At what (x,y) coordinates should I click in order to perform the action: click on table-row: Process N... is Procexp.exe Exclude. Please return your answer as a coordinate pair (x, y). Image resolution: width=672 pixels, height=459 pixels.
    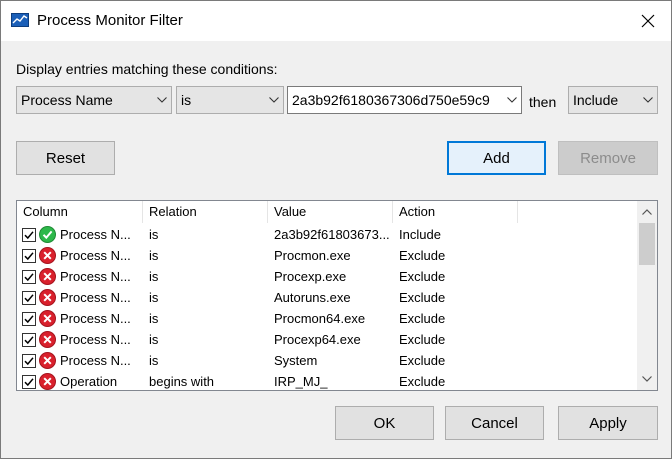
    Looking at the image, I should click on (327, 276).